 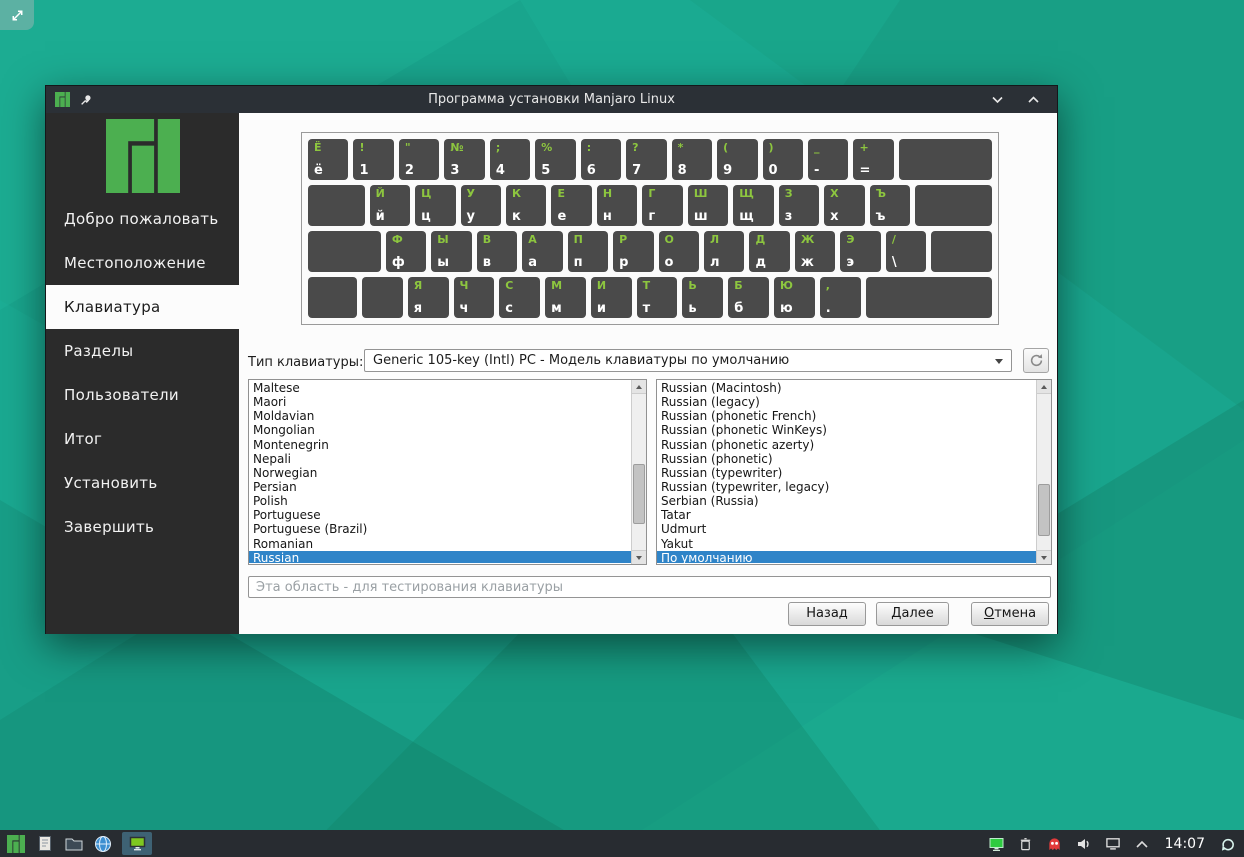 What do you see at coordinates (737, 159) in the screenshot?
I see `key-9: (9` at bounding box center [737, 159].